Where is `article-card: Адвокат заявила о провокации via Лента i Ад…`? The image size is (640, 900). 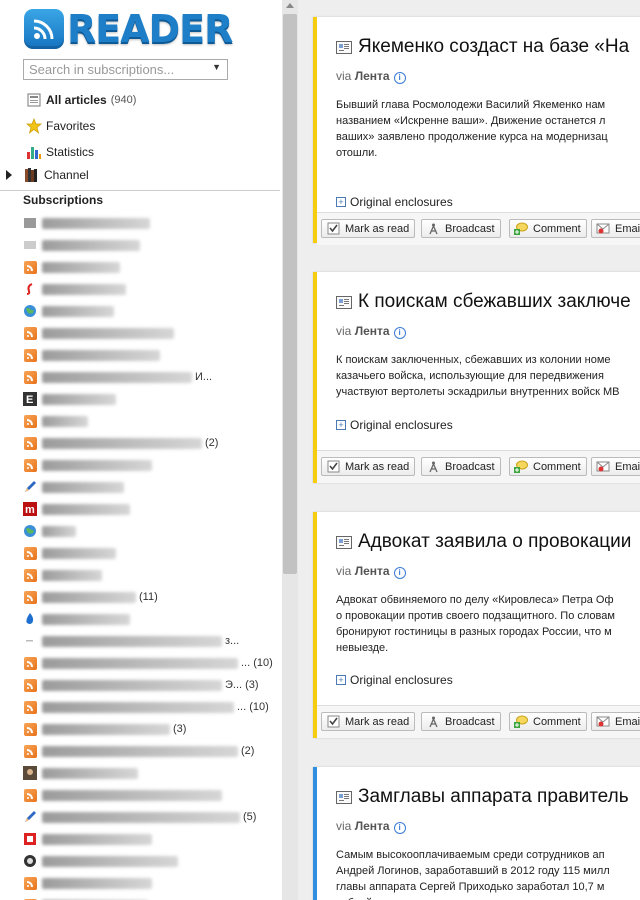
article-card: Адвокат заявила о провокации via Лента i Ад… is located at coordinates (476, 625).